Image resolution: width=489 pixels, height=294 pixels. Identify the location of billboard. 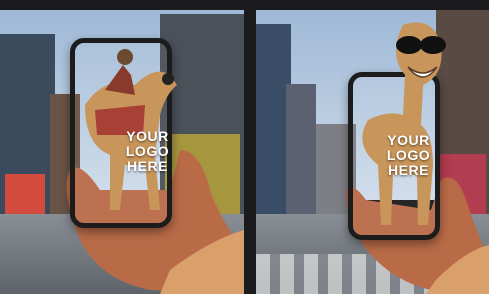
(25, 194).